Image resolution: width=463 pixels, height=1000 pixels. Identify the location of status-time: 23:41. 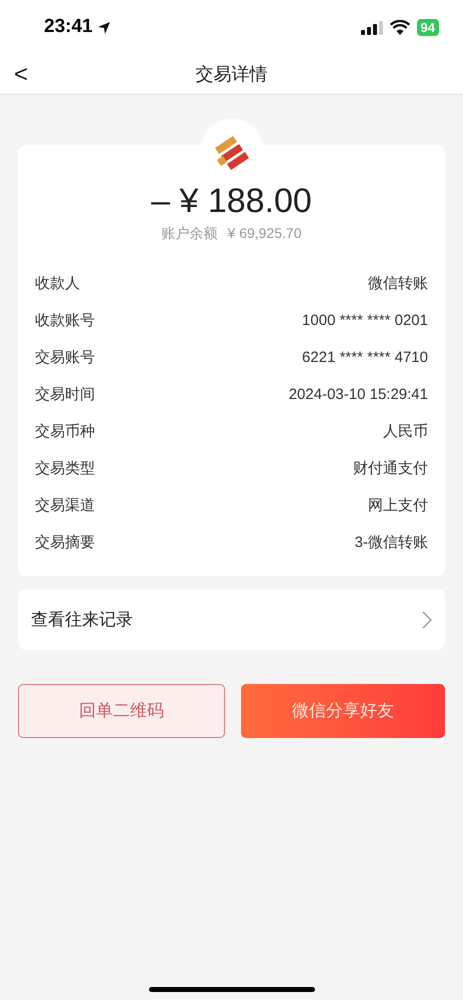
(68, 27).